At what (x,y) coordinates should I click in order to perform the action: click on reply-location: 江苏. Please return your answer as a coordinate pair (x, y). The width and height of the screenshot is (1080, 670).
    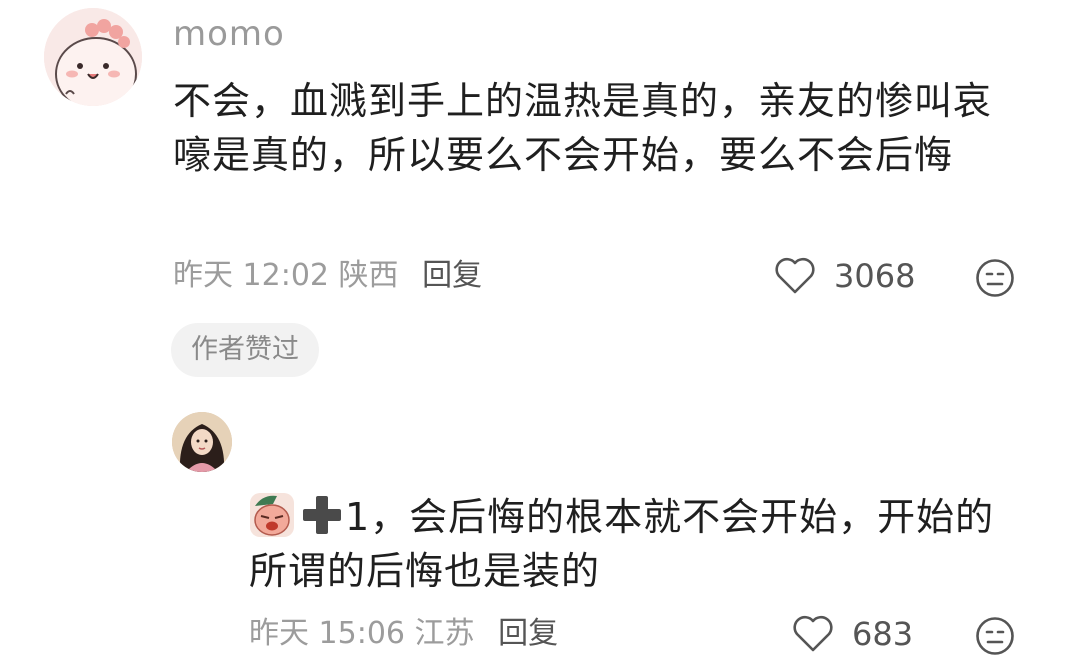
    Looking at the image, I should click on (444, 633).